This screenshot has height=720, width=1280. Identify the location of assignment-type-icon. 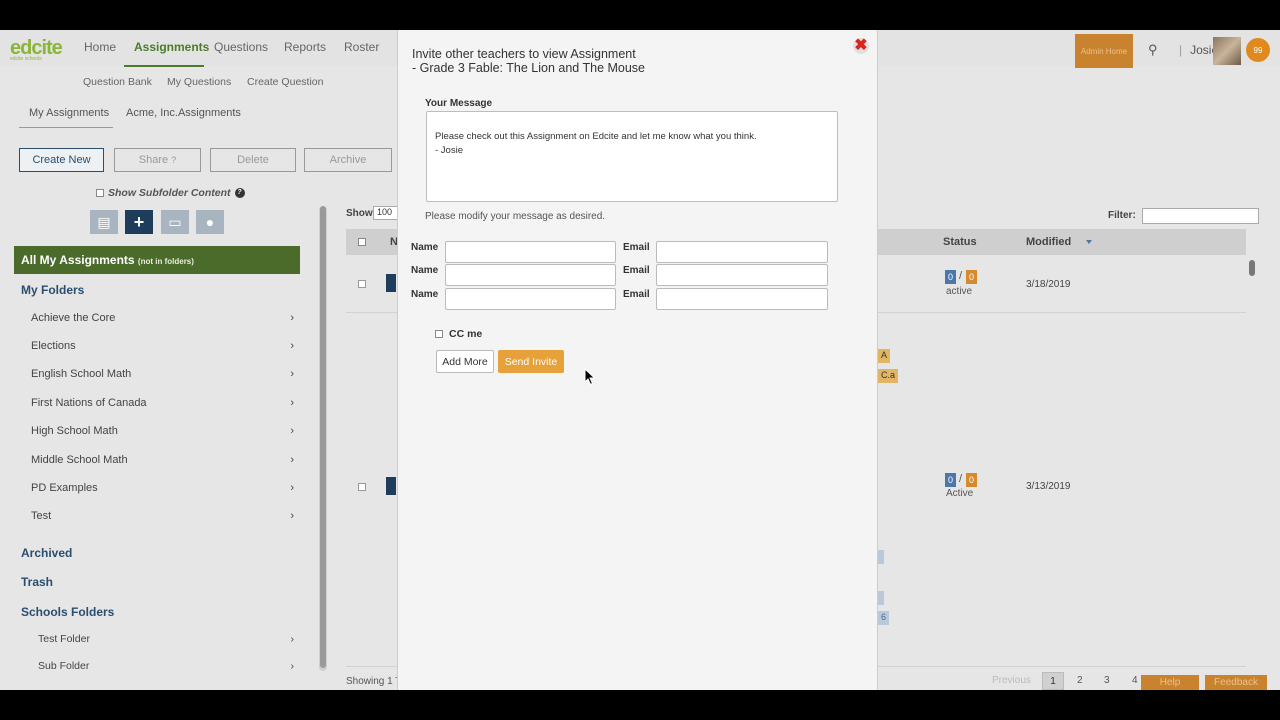
(391, 283).